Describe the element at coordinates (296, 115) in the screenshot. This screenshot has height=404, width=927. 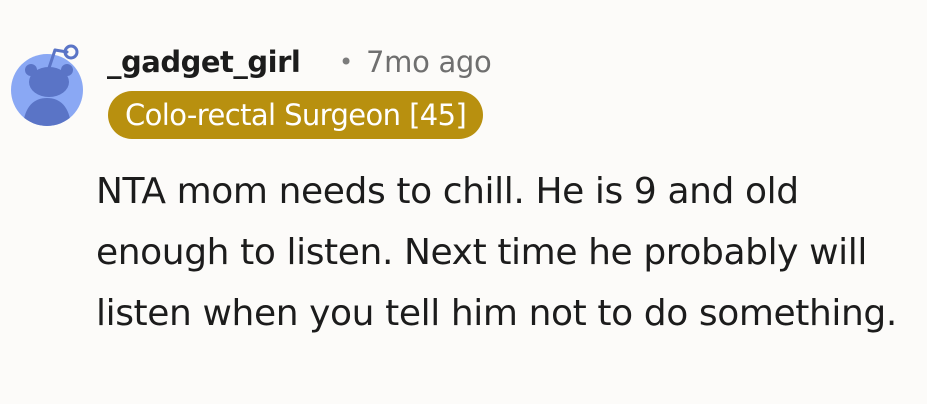
I see `user-flair-badge: Colo-rectal Surgeon [45]` at that location.